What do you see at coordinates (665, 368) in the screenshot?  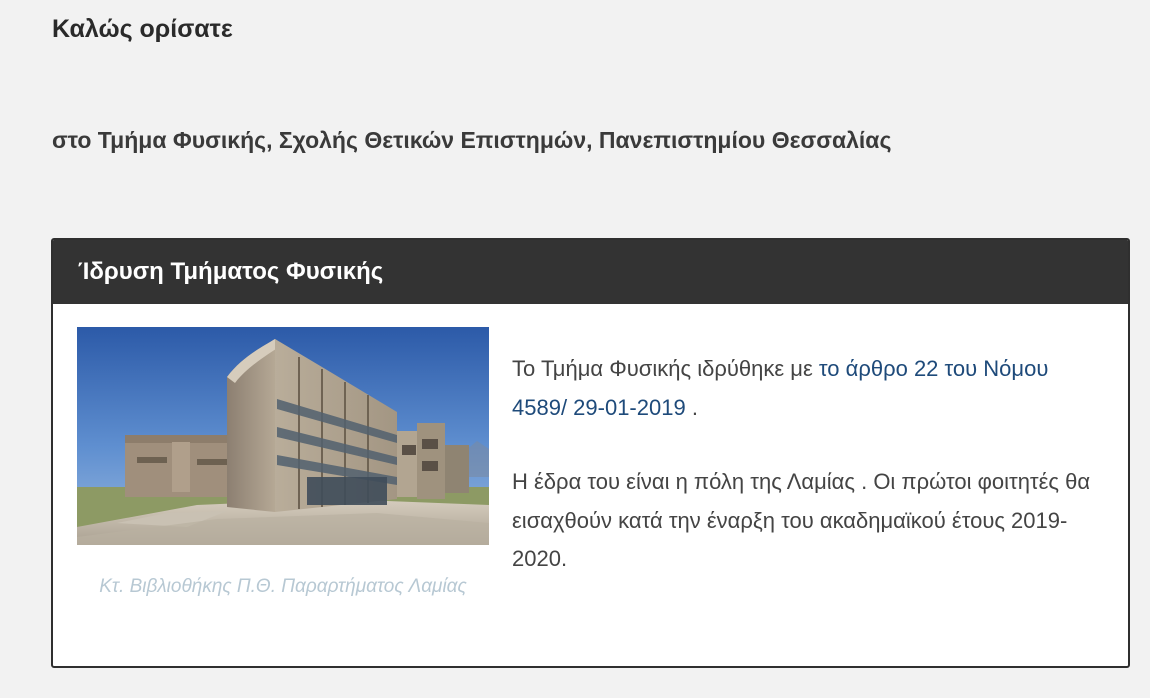 I see `founding-text: Το Τμήμα Φυσικής ιδρύθηκε με` at bounding box center [665, 368].